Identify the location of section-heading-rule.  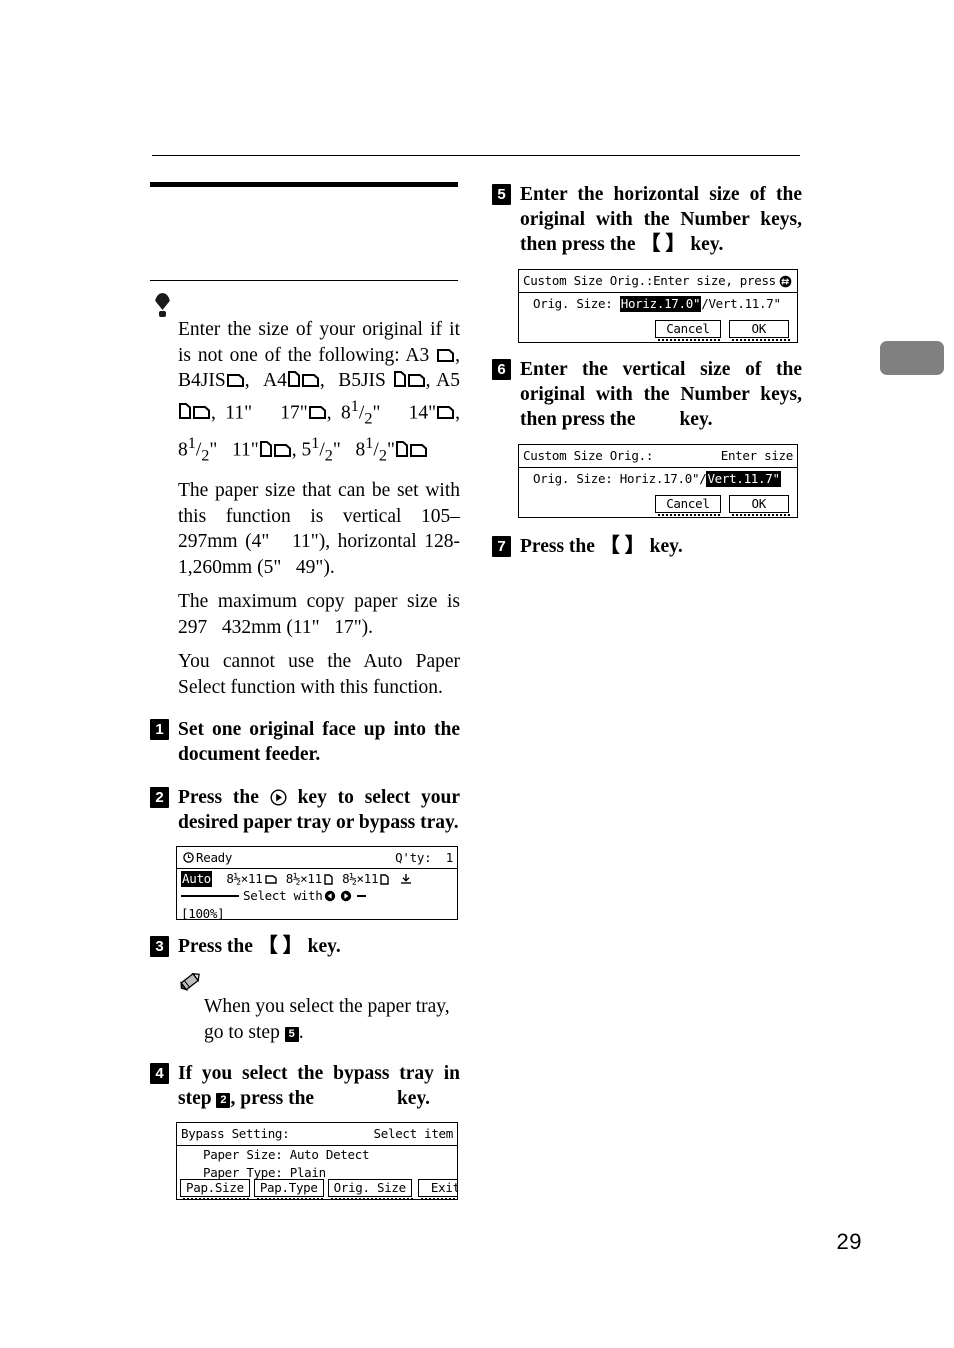
(304, 184).